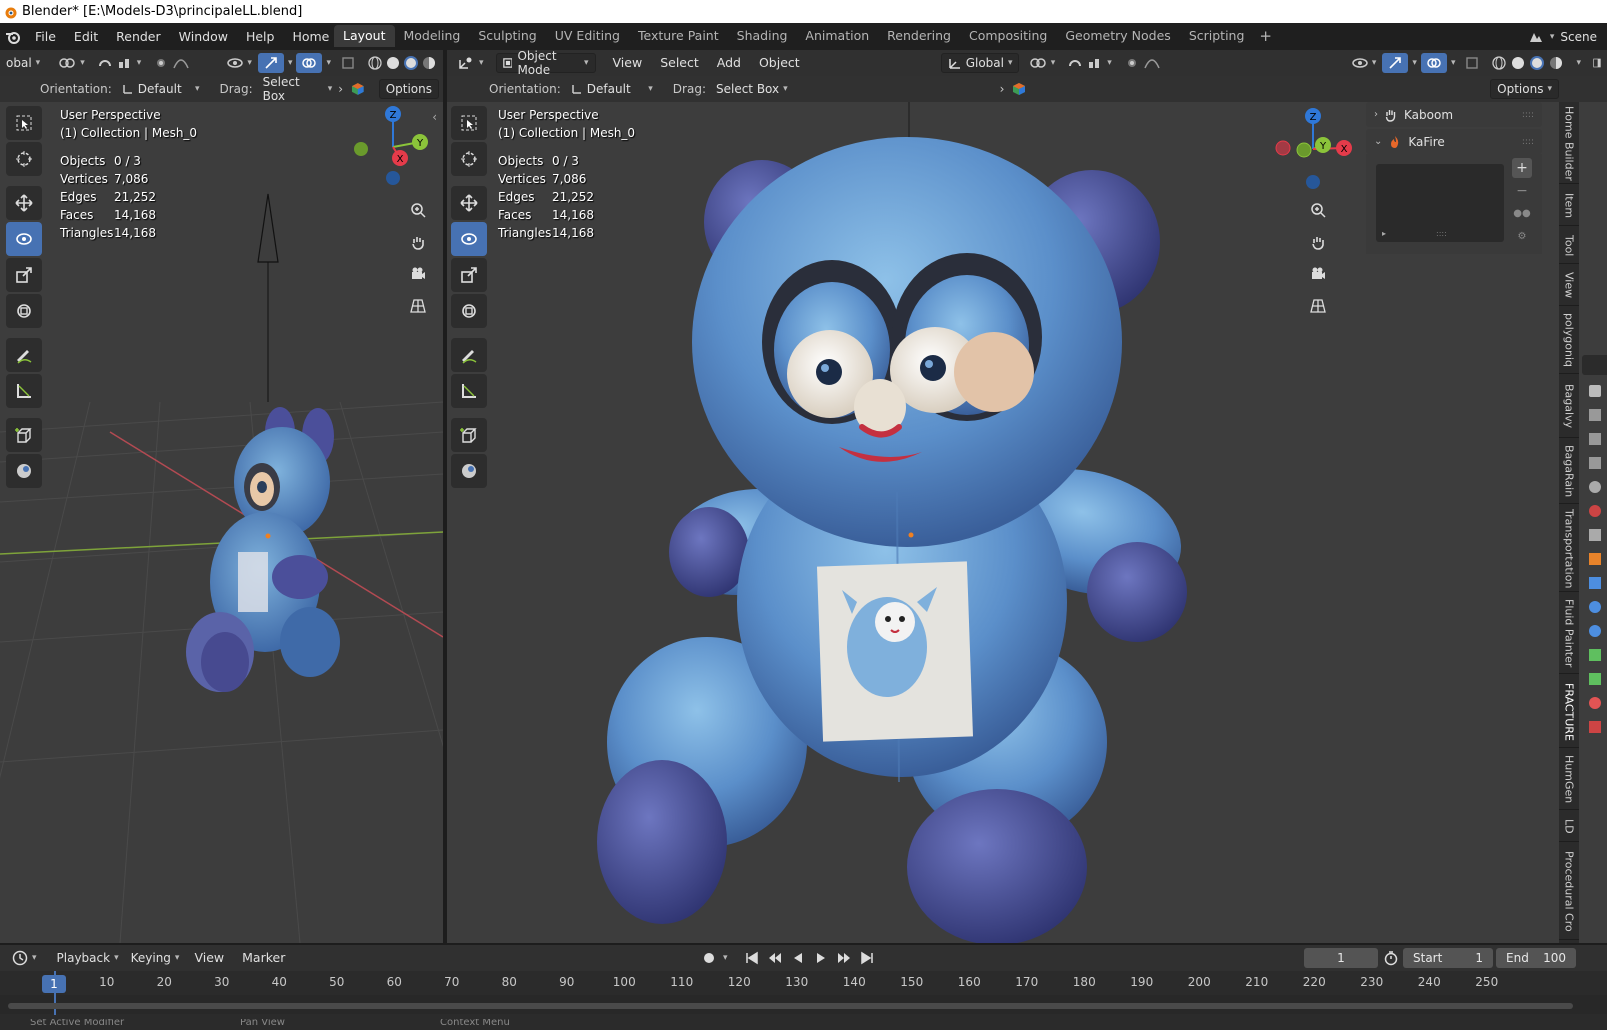 This screenshot has width=1607, height=1030. What do you see at coordinates (469, 311) in the screenshot?
I see `transform-tool-icon` at bounding box center [469, 311].